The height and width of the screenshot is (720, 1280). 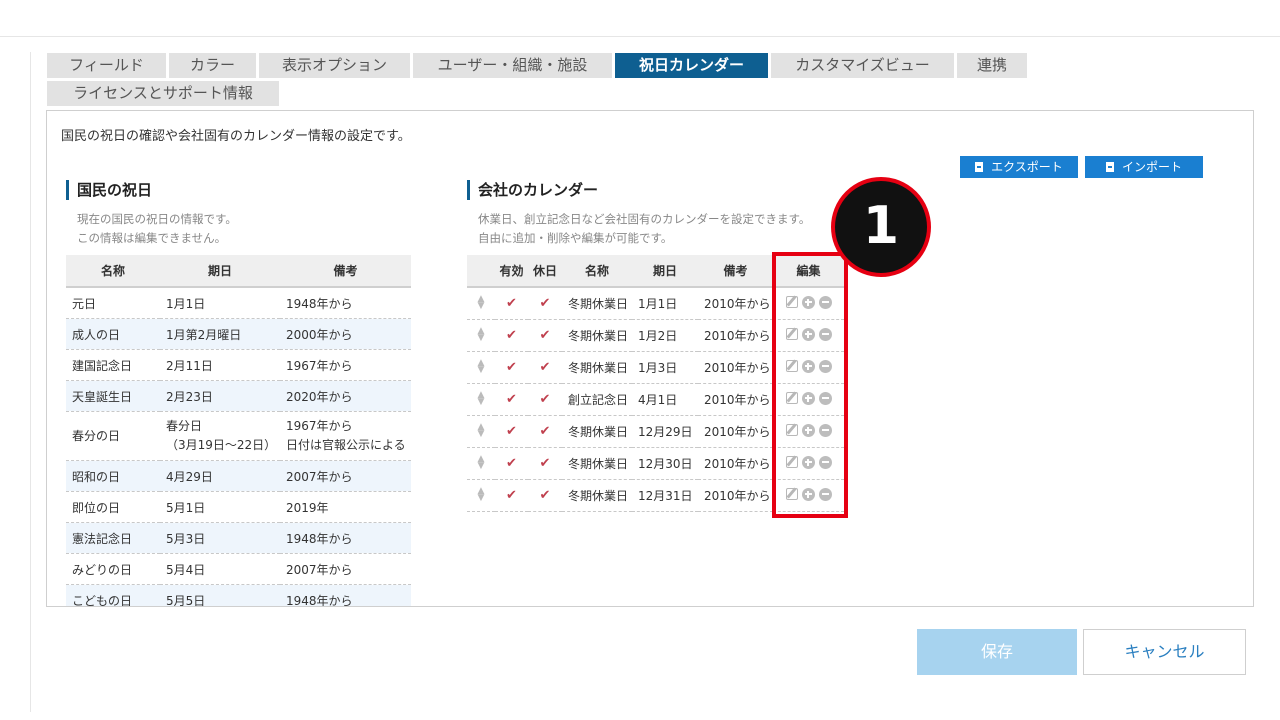 I want to click on holiday-date: 2月11日, so click(x=220, y=365).